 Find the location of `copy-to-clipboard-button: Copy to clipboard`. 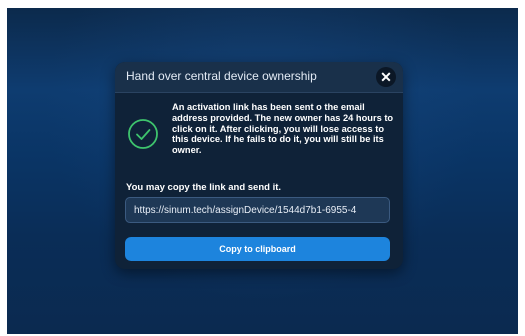

copy-to-clipboard-button: Copy to clipboard is located at coordinates (257, 249).